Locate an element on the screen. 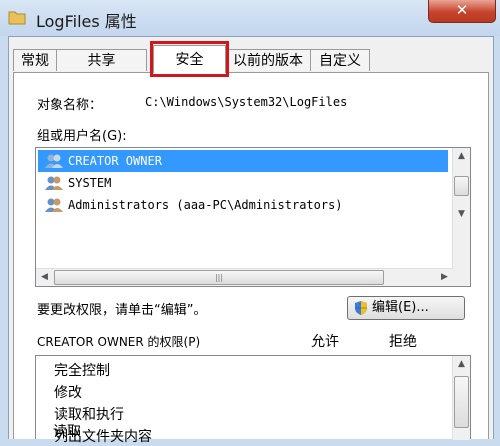  permission-full-control: 完全控制 is located at coordinates (82, 371).